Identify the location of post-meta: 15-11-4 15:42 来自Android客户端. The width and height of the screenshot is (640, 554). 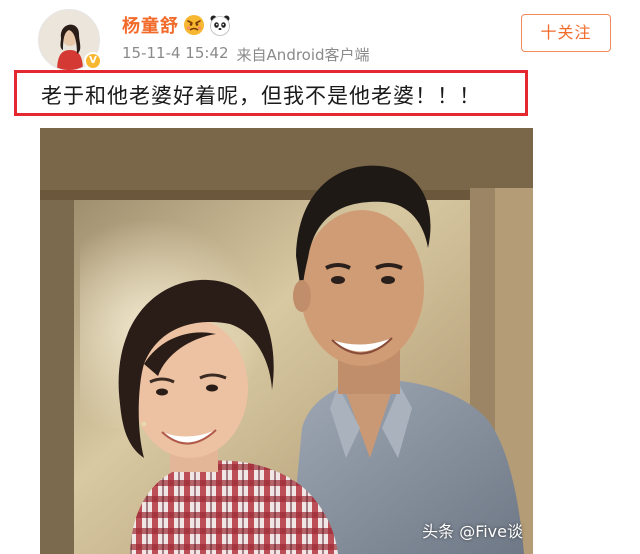
(246, 54).